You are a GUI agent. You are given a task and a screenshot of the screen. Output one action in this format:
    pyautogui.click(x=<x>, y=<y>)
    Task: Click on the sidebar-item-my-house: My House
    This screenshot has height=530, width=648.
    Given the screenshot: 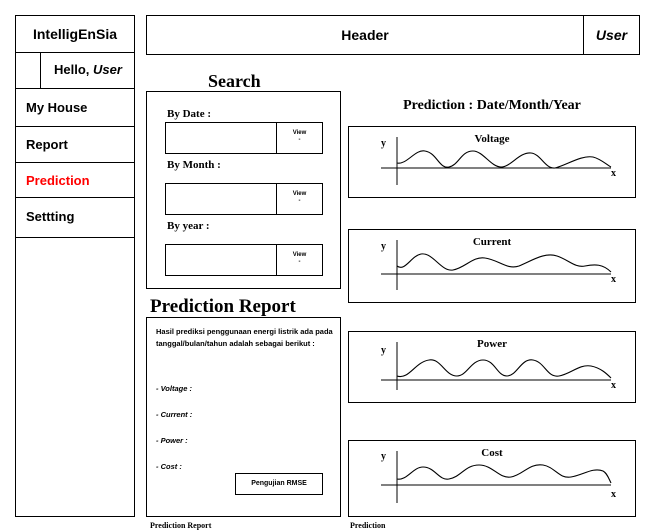 What is the action you would take?
    pyautogui.click(x=75, y=108)
    